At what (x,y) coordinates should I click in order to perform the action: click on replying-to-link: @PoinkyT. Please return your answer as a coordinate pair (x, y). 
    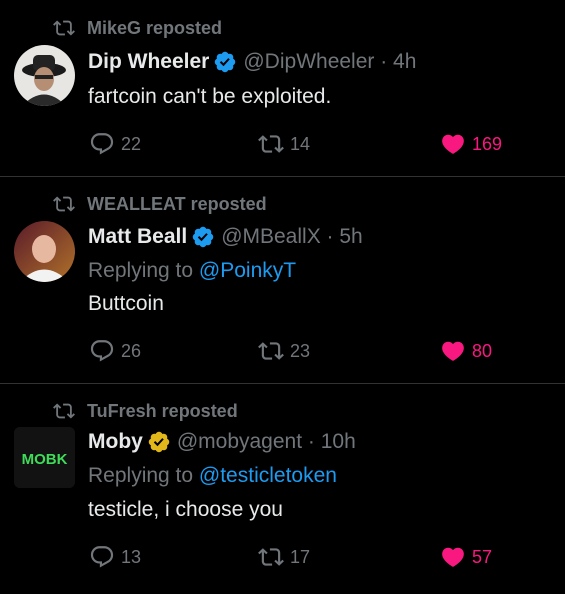
    Looking at the image, I should click on (247, 270).